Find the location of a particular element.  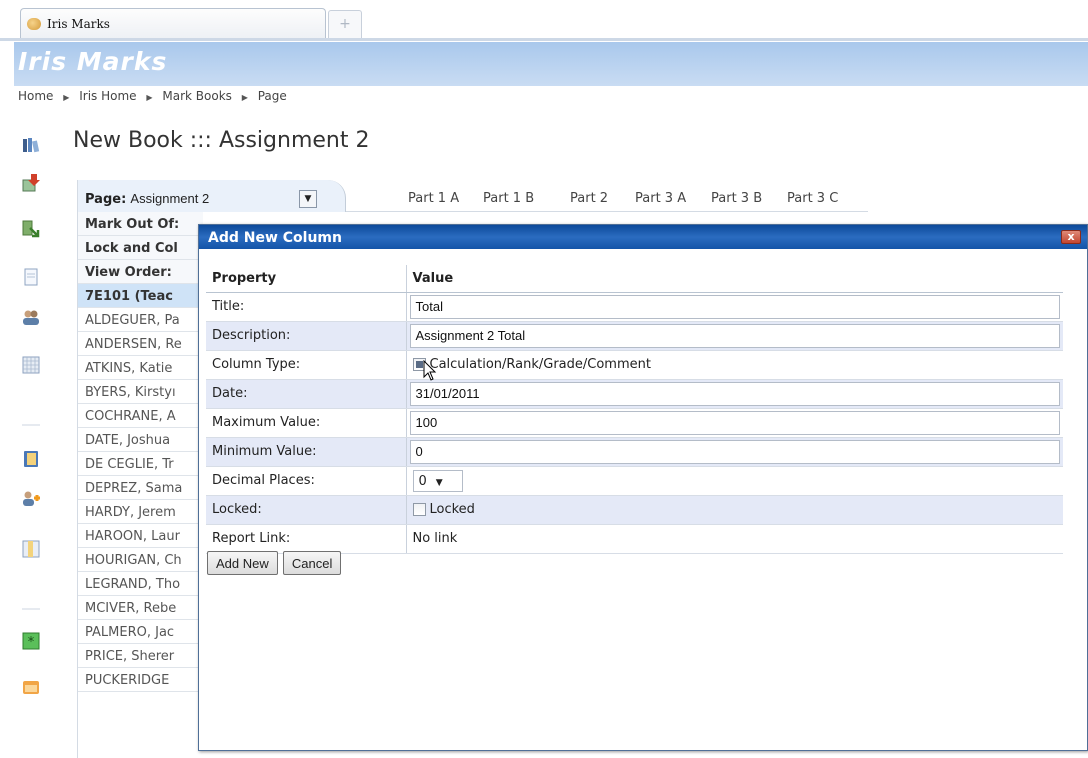

student-row: PALMERO, Jac is located at coordinates (140, 632).